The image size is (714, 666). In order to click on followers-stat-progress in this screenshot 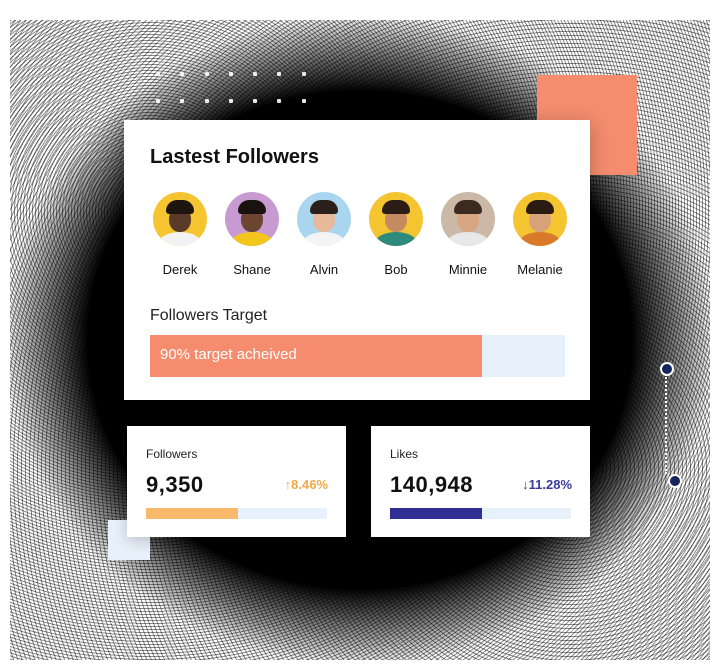, I will do `click(236, 513)`.